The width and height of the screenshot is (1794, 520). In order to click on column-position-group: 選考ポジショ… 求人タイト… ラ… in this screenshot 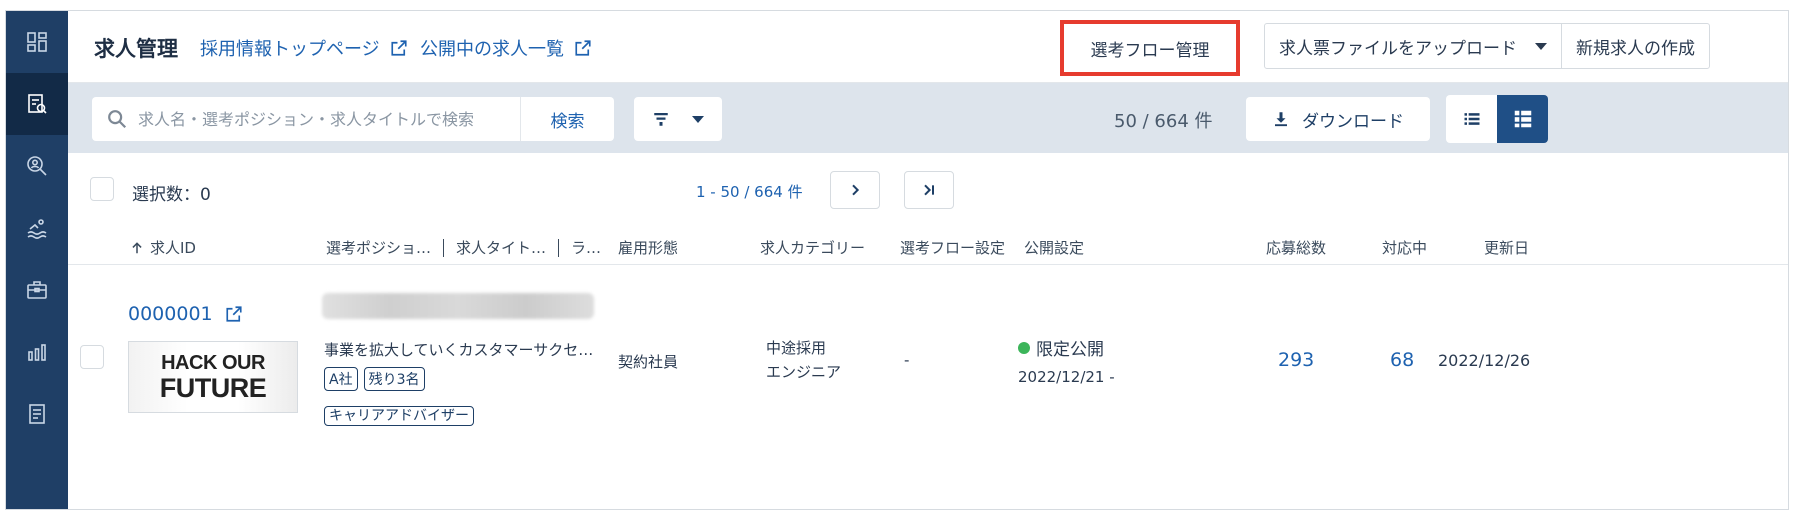, I will do `click(463, 247)`.